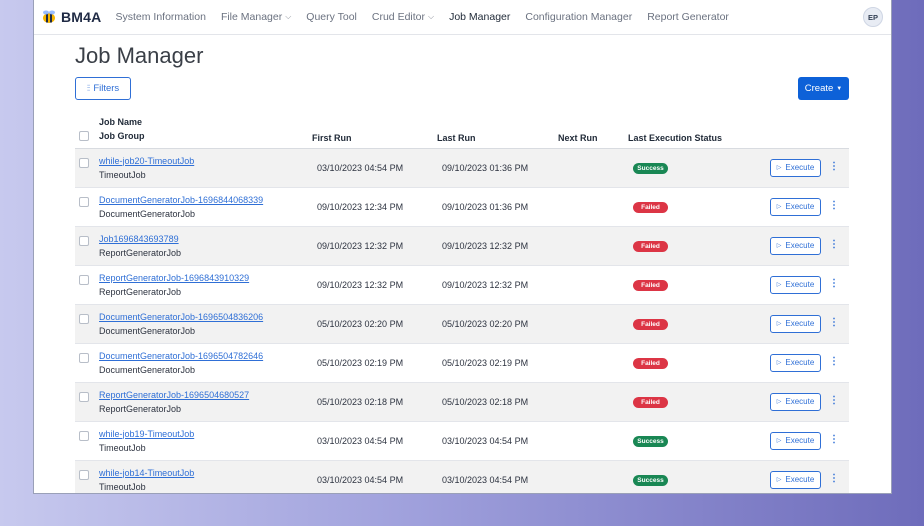 The height and width of the screenshot is (526, 924). What do you see at coordinates (122, 135) in the screenshot?
I see `header-job-group-label: Job Group` at bounding box center [122, 135].